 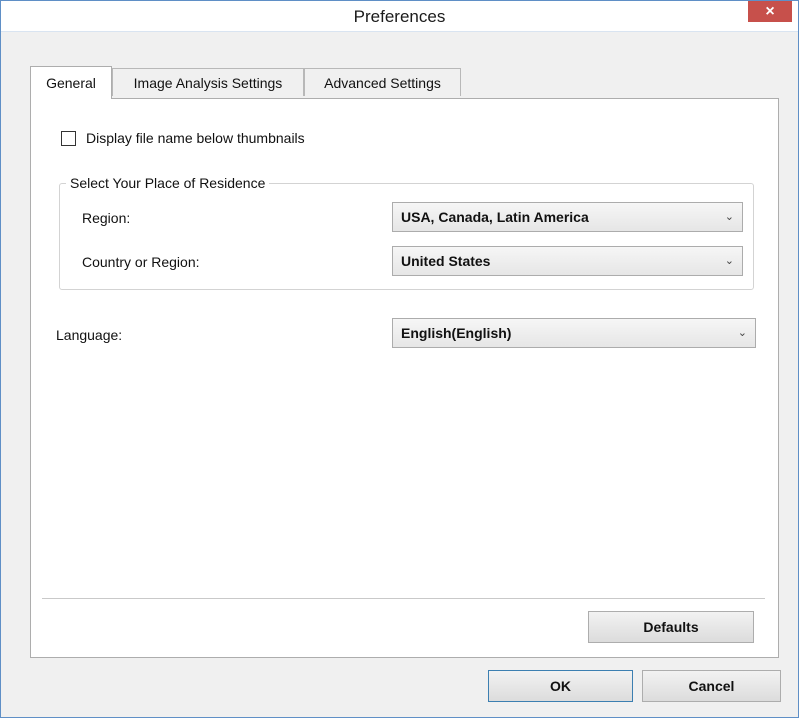 I want to click on language-value: English(English), so click(x=456, y=333).